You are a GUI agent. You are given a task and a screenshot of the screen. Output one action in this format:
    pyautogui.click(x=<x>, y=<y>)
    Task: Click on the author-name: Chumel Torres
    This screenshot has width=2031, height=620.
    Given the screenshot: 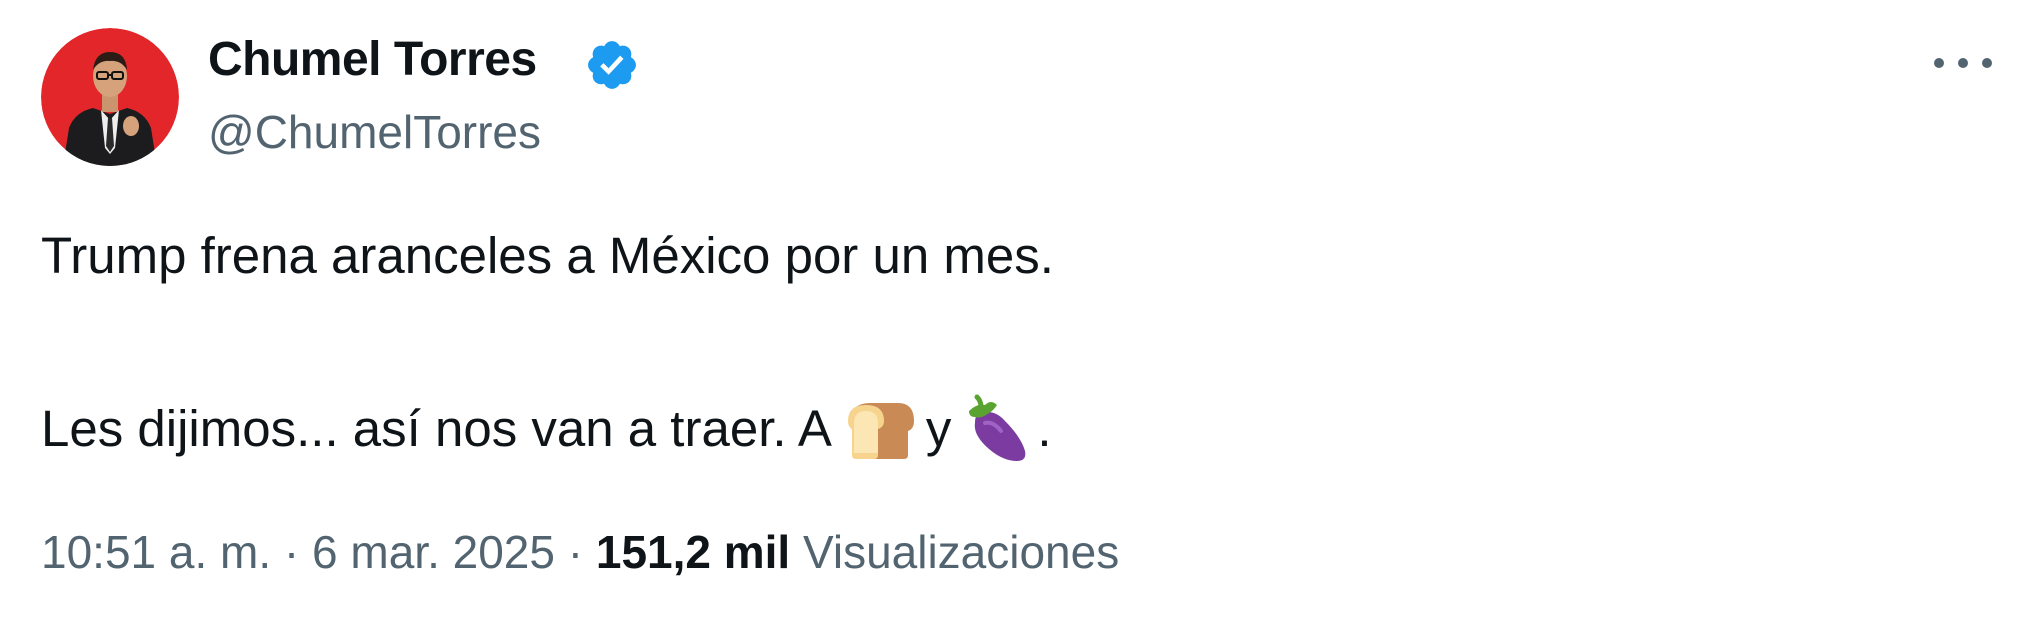 What is the action you would take?
    pyautogui.click(x=372, y=60)
    